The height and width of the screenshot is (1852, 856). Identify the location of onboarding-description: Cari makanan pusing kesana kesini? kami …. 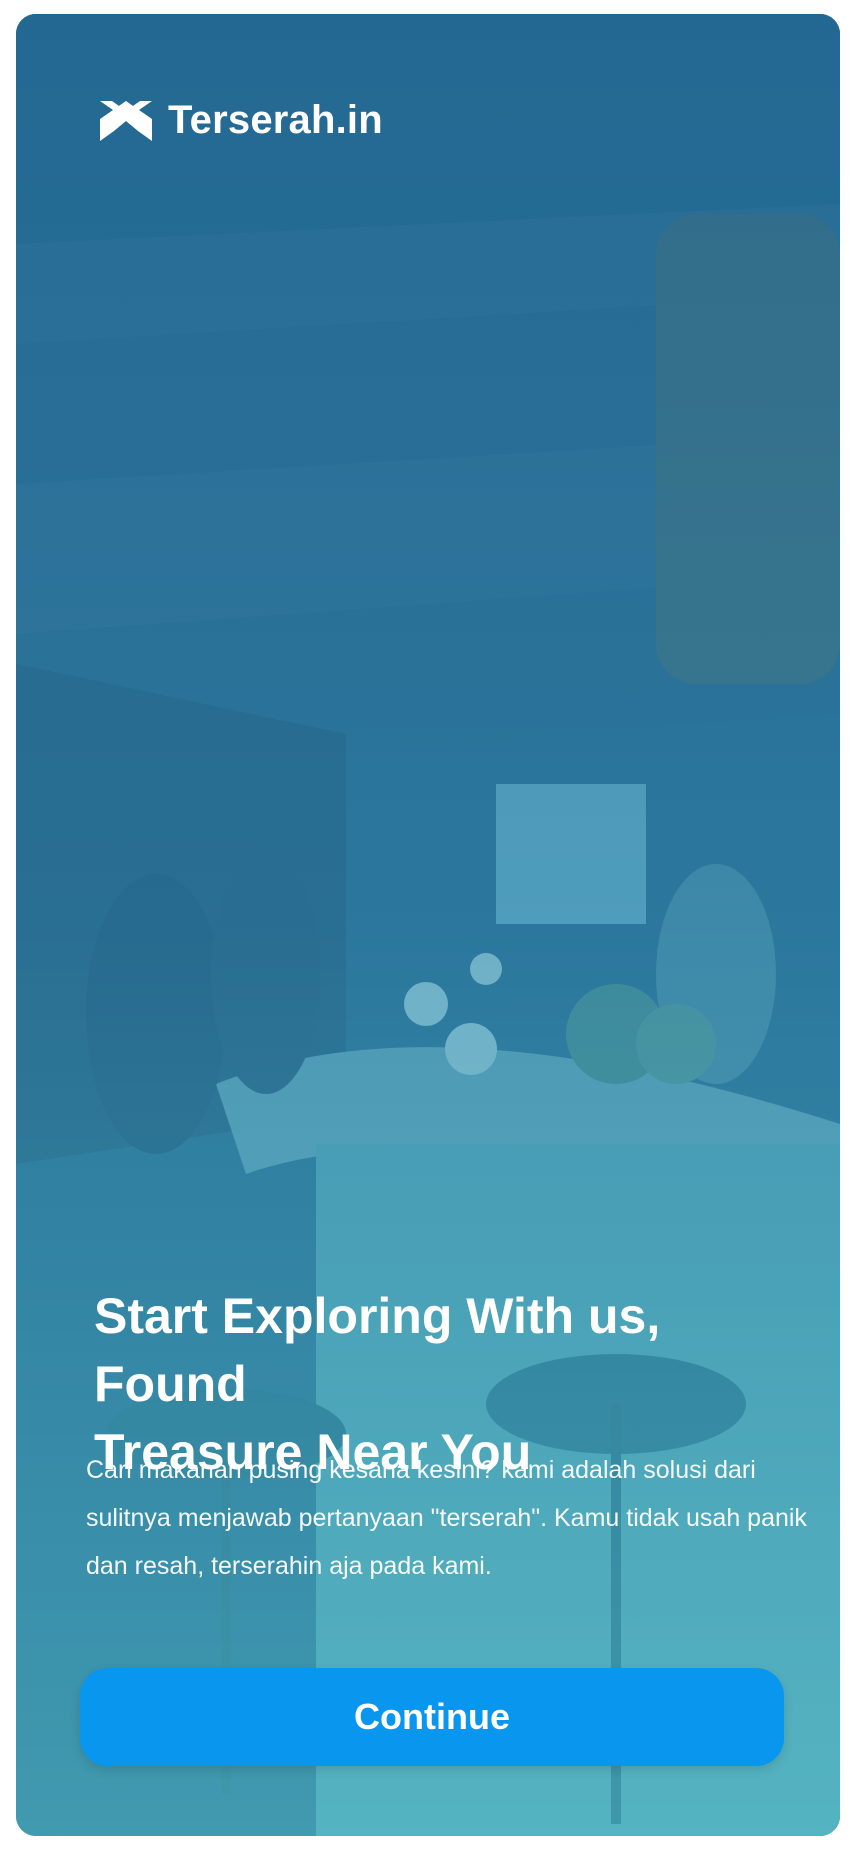
(446, 1518).